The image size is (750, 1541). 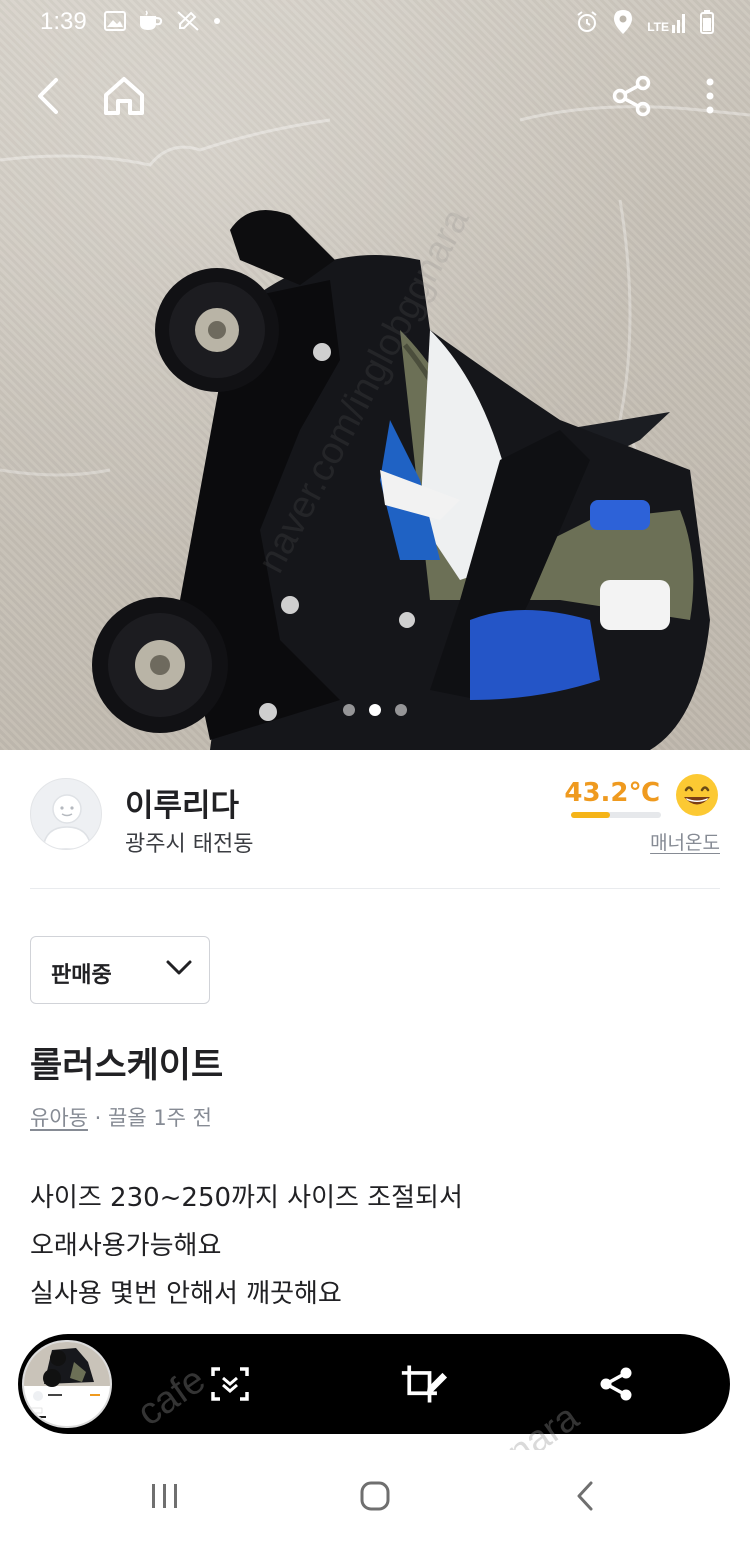 I want to click on alarm-icon, so click(x=587, y=21).